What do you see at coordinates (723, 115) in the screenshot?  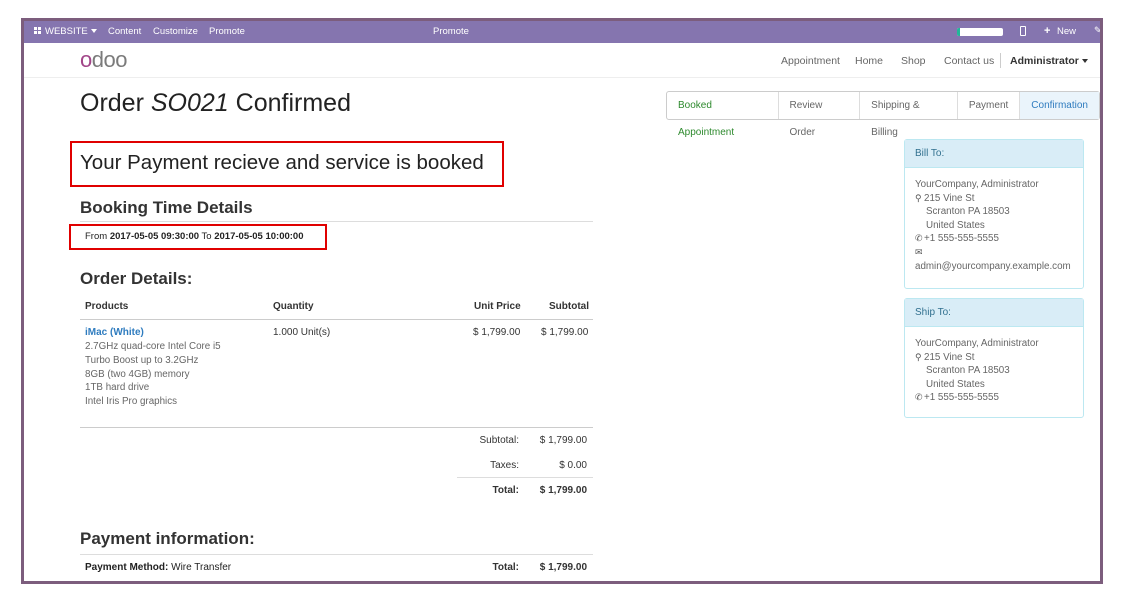 I see `step-booked-appointment: Booked Appointment` at bounding box center [723, 115].